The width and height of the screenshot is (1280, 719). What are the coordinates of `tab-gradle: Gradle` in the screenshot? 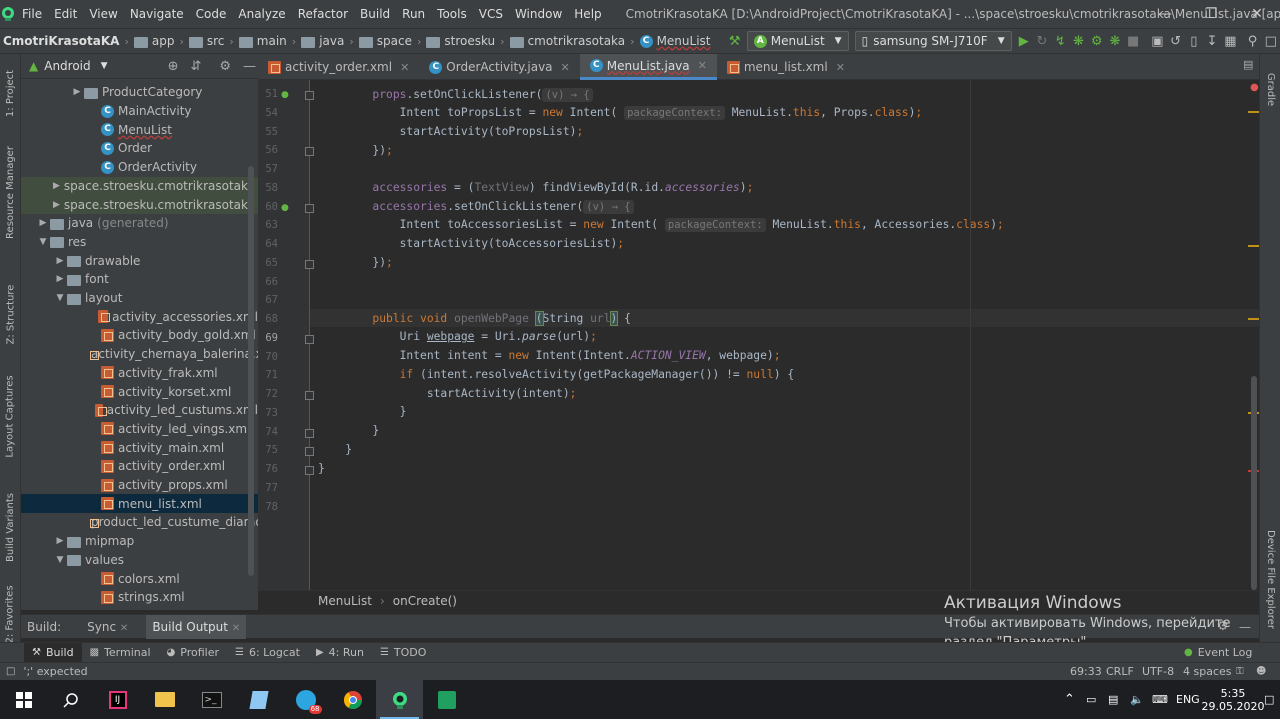 It's located at (1270, 89).